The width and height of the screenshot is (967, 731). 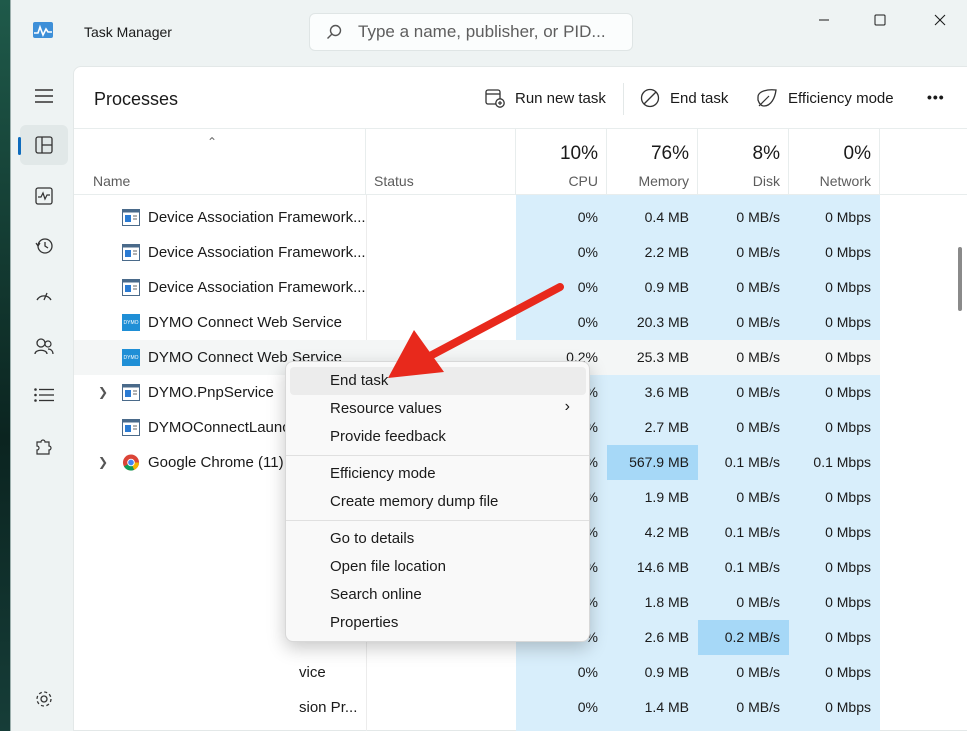 I want to click on red-annotation-arrow, so click(x=476, y=330).